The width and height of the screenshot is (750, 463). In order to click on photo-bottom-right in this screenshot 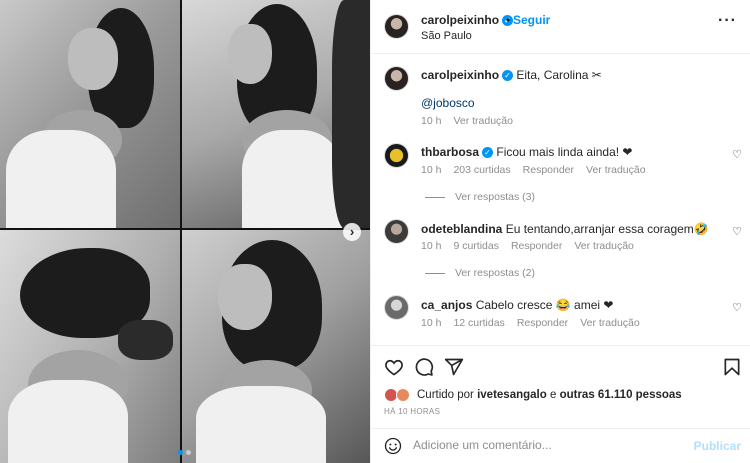, I will do `click(276, 346)`.